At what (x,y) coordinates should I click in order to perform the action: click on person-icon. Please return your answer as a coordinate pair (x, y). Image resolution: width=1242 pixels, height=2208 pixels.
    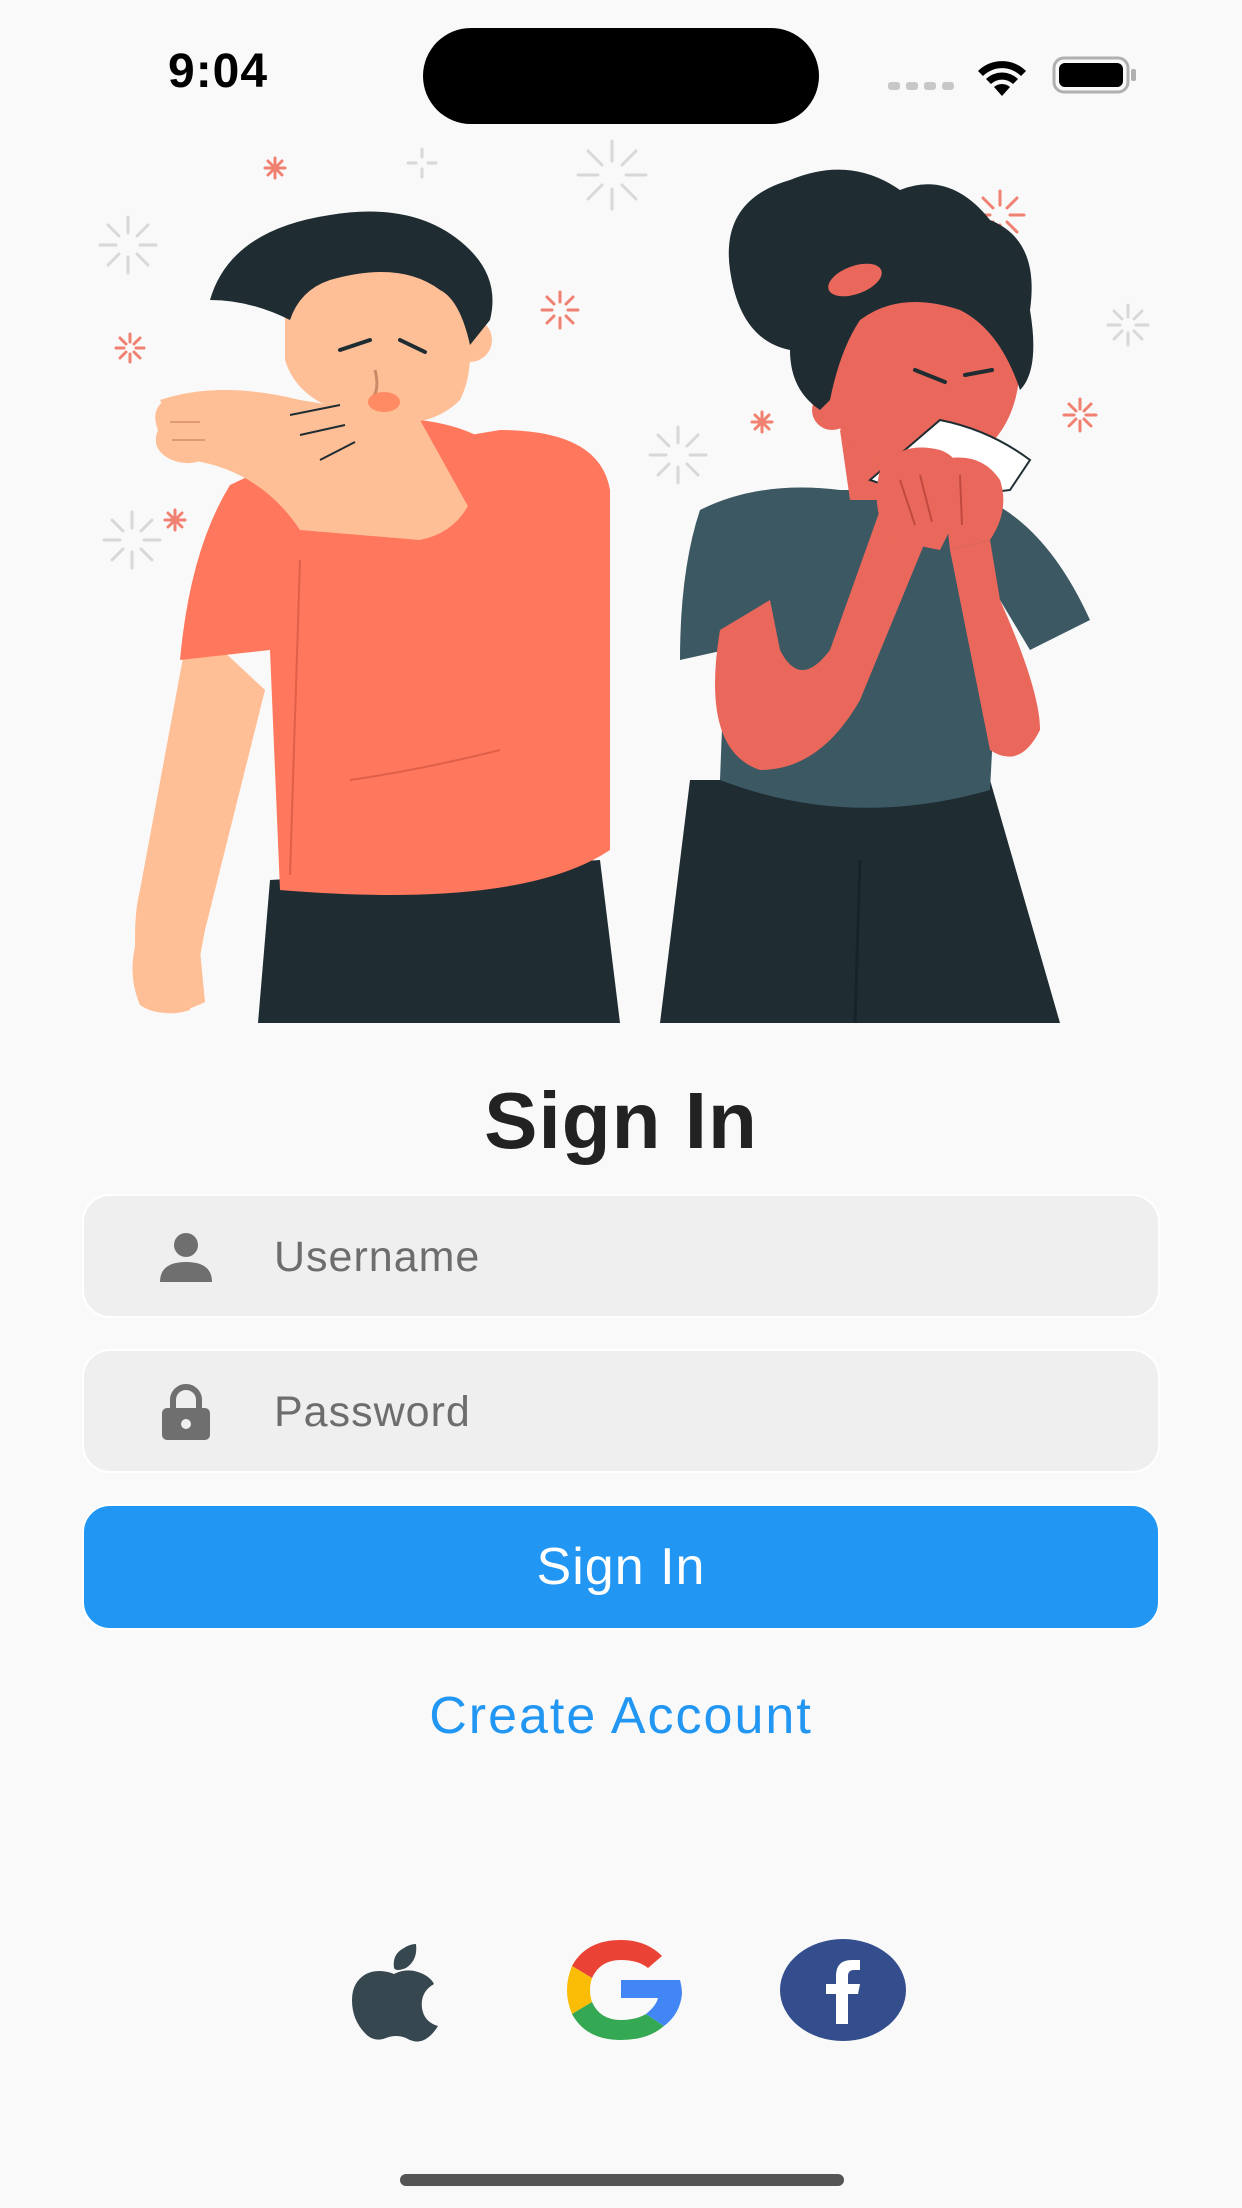
    Looking at the image, I should click on (186, 1257).